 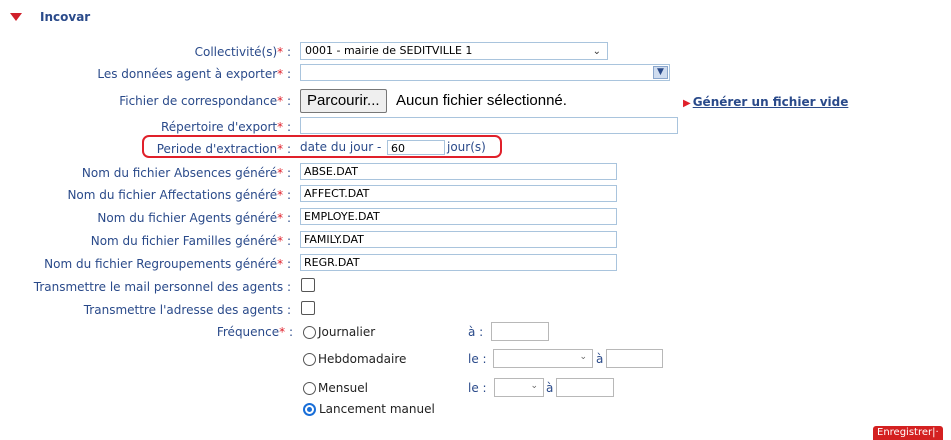 What do you see at coordinates (466, 147) in the screenshot?
I see `periode-suffix: jour(s)` at bounding box center [466, 147].